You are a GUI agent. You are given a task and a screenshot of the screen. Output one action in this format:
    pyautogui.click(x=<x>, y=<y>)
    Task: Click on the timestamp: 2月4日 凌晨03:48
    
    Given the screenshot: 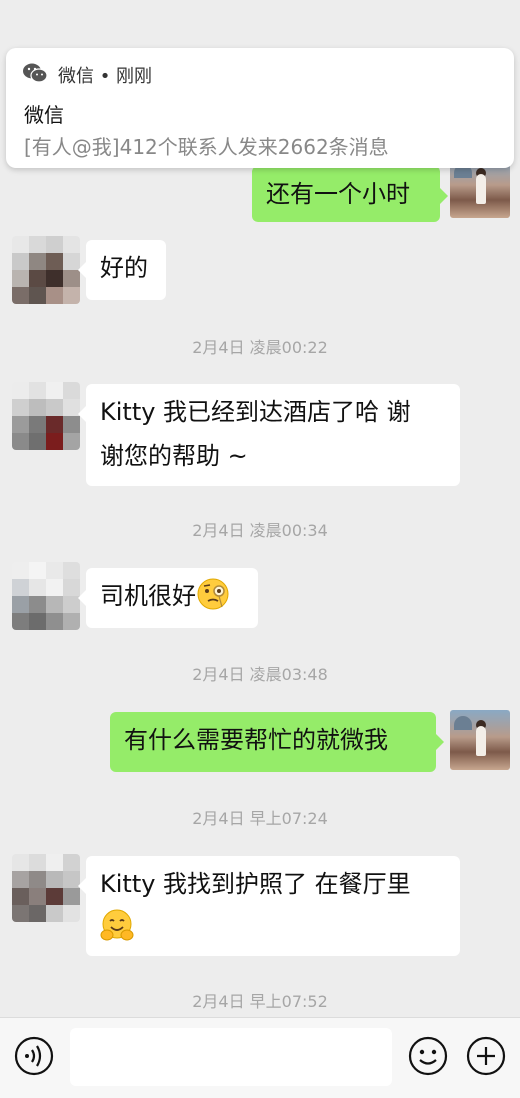 What is the action you would take?
    pyautogui.click(x=260, y=674)
    